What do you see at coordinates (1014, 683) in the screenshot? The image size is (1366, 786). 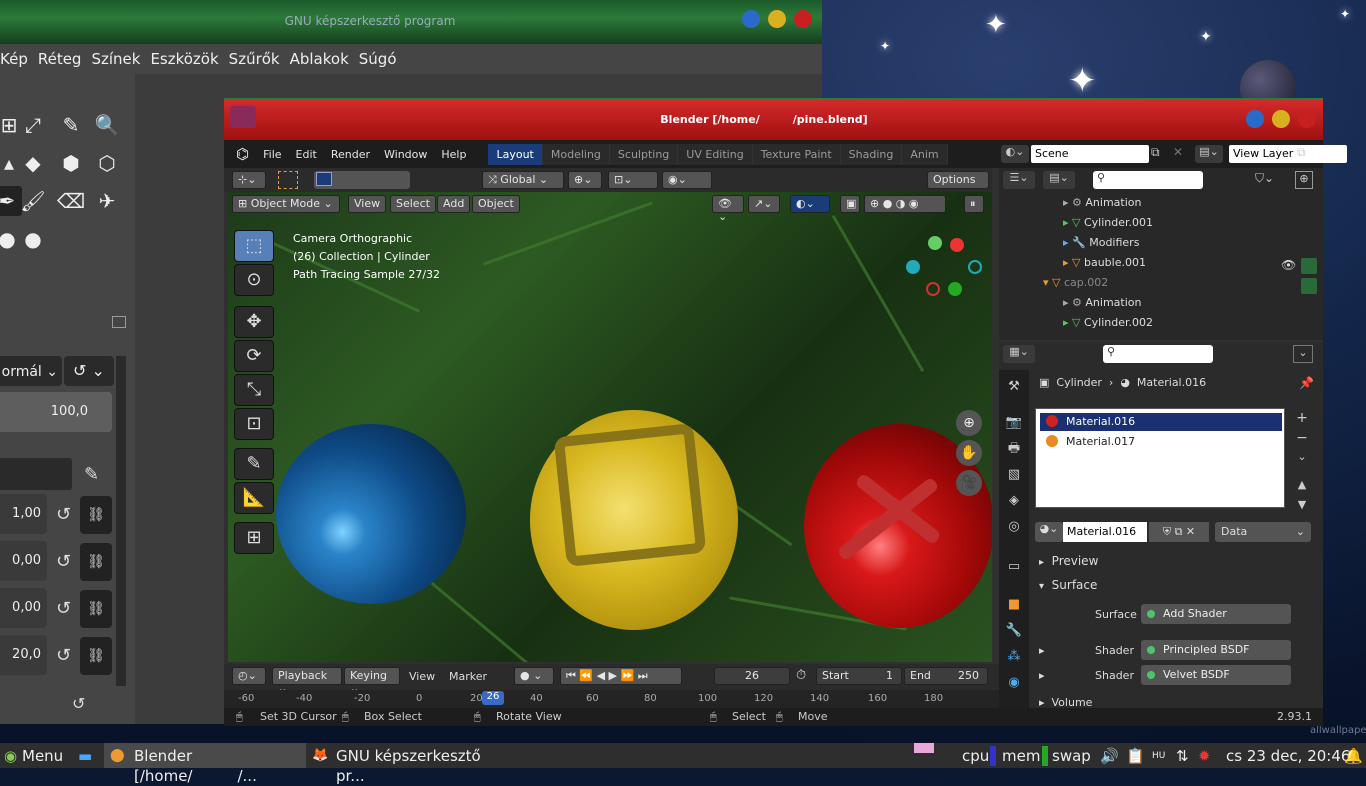 I see `physics-tab-icon: ◉` at bounding box center [1014, 683].